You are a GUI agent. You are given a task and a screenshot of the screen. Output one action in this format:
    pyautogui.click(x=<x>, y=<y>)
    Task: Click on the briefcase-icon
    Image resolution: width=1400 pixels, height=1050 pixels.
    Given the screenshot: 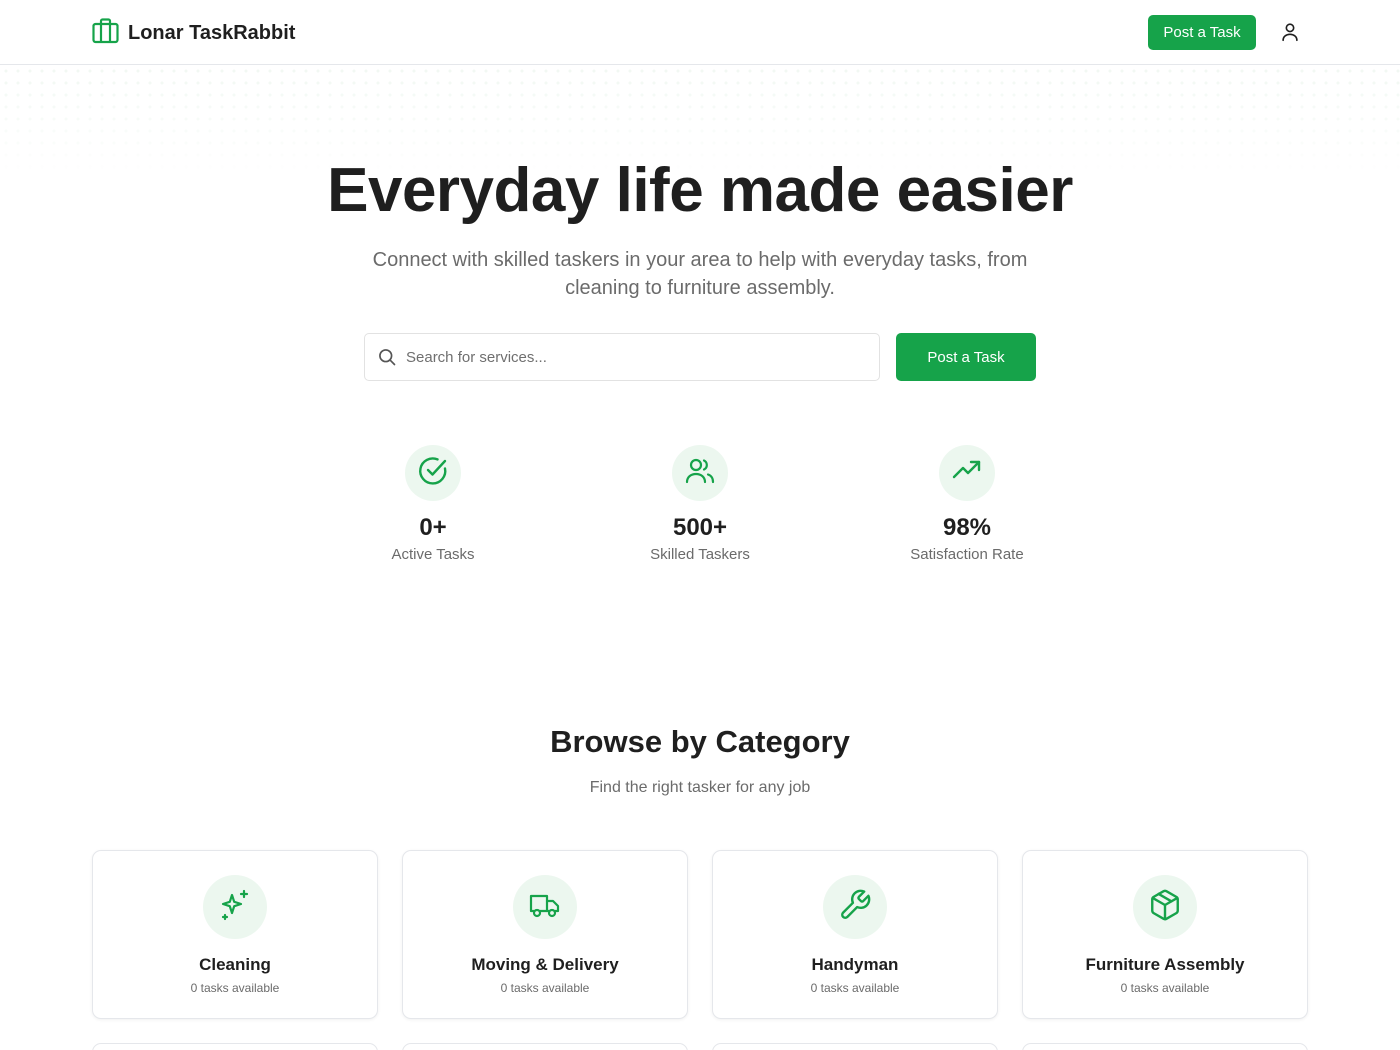 What is the action you would take?
    pyautogui.click(x=105, y=33)
    